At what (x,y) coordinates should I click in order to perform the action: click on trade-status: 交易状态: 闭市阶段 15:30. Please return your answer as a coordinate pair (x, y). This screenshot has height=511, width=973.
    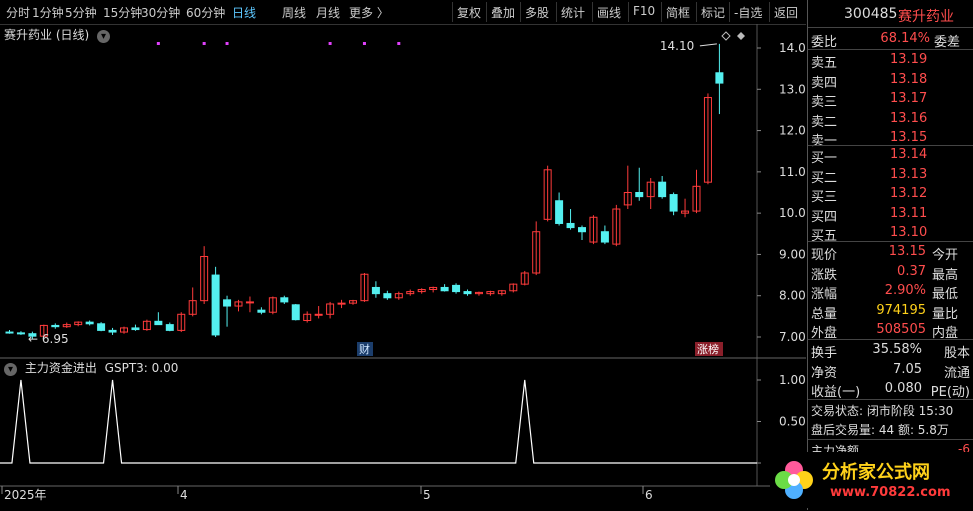
    Looking at the image, I should click on (882, 411).